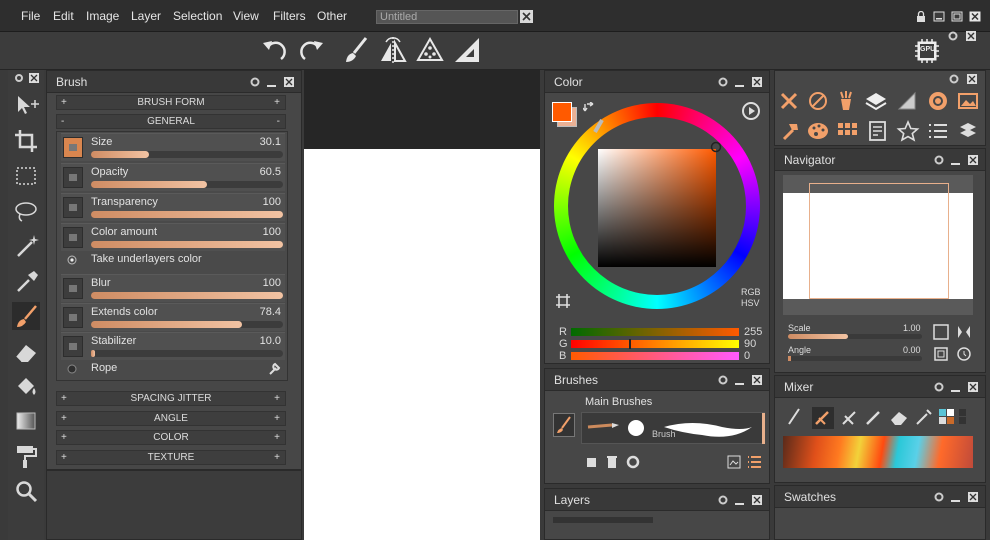 The height and width of the screenshot is (540, 990). What do you see at coordinates (952, 343) in the screenshot?
I see `navigator-actions` at bounding box center [952, 343].